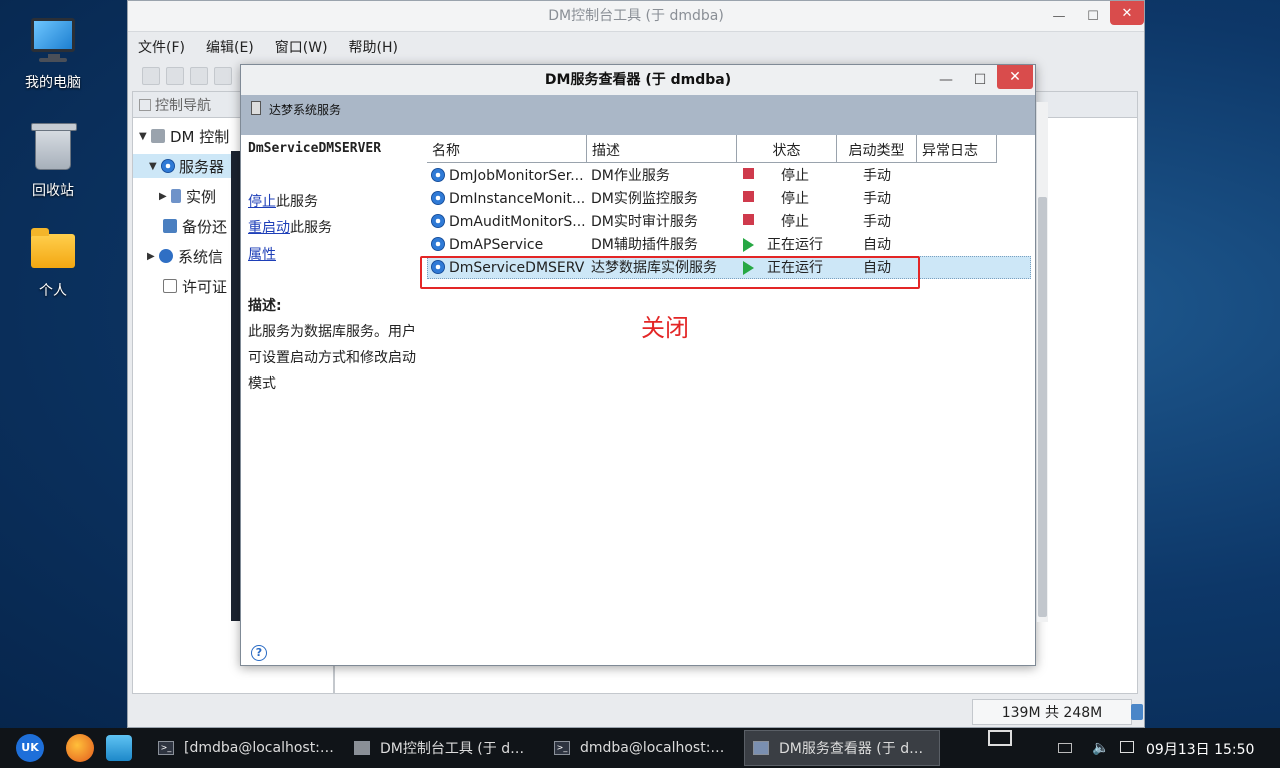 Image resolution: width=1280 pixels, height=768 pixels. What do you see at coordinates (269, 228) in the screenshot?
I see `restart-link: 重启动` at bounding box center [269, 228].